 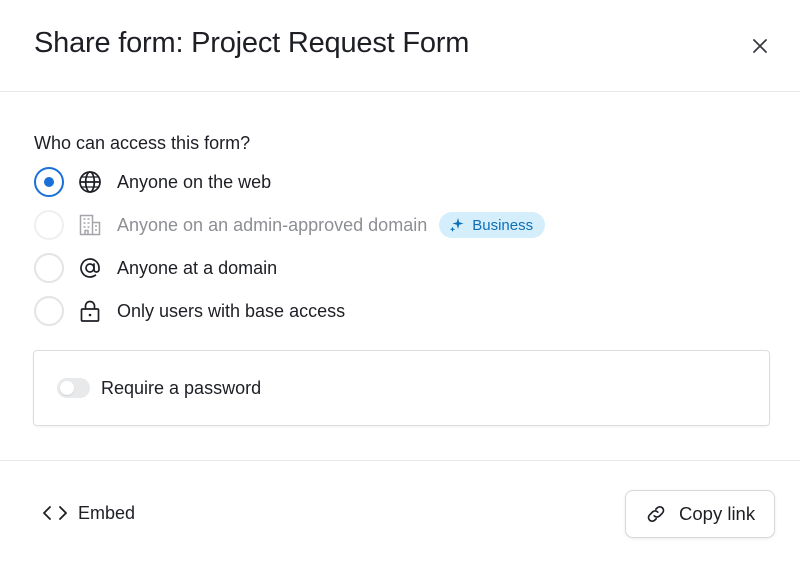 I want to click on access-option-base-access: Only users with base access, so click(x=189, y=311).